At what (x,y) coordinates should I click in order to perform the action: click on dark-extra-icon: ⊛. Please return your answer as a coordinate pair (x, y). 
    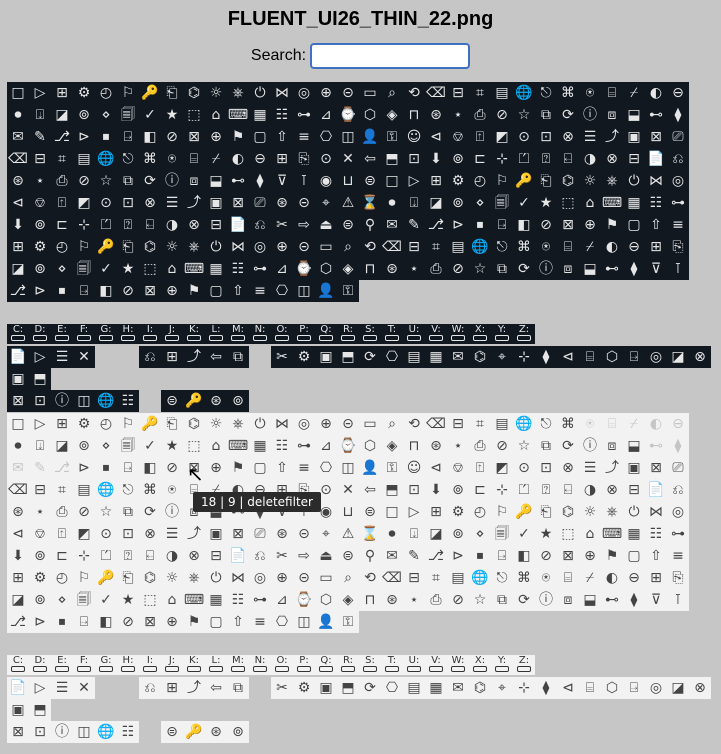
    Looking at the image, I should click on (216, 401).